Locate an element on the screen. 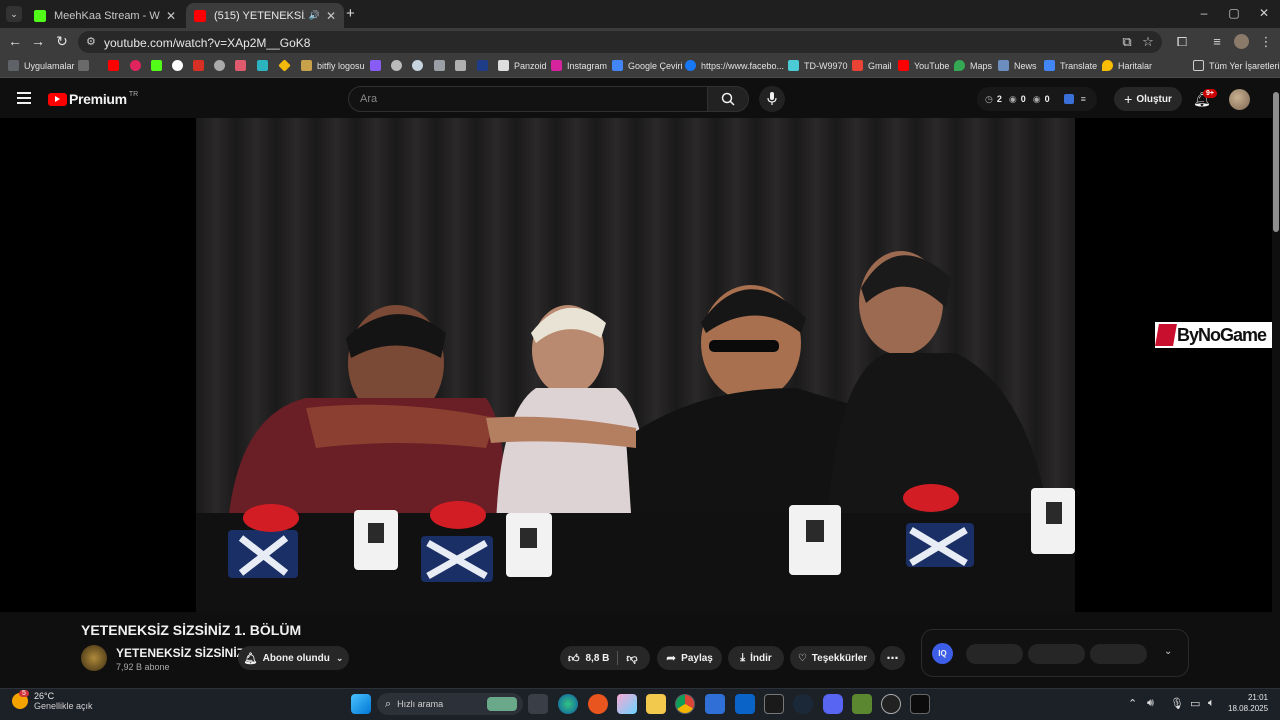  bookmark-maps: Maps is located at coordinates (973, 65).